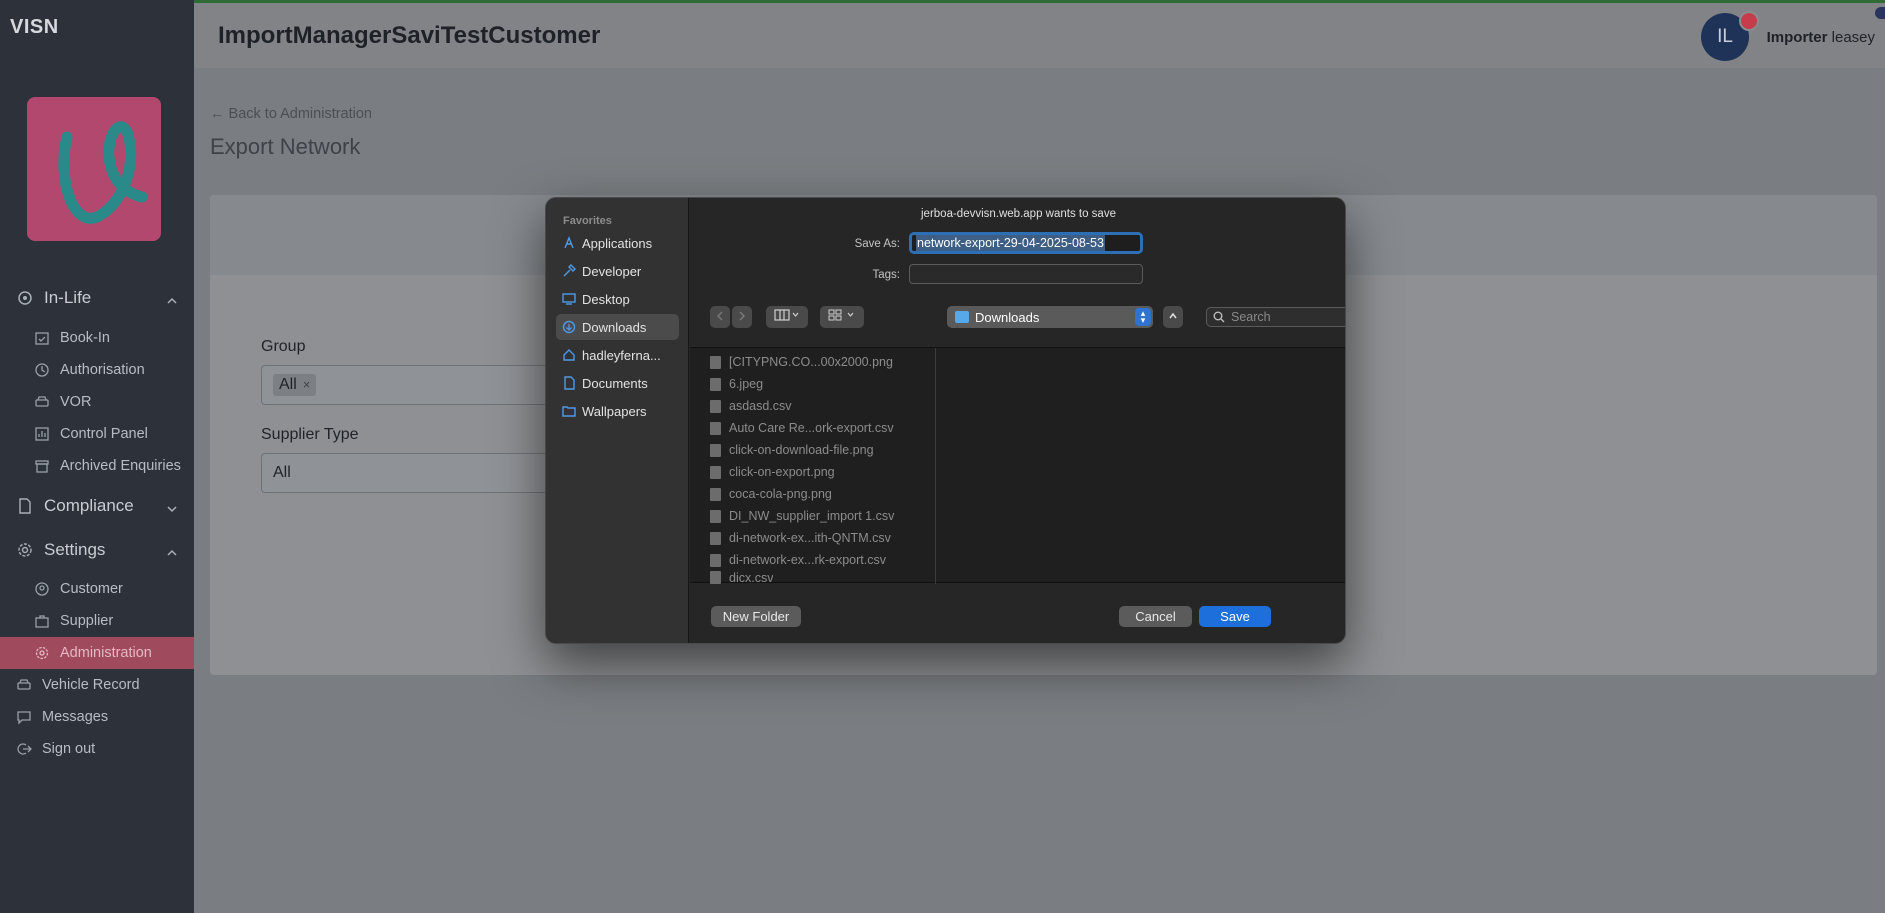 The image size is (1885, 913). I want to click on file-item: di-network-ex...rk-export.csv, so click(798, 560).